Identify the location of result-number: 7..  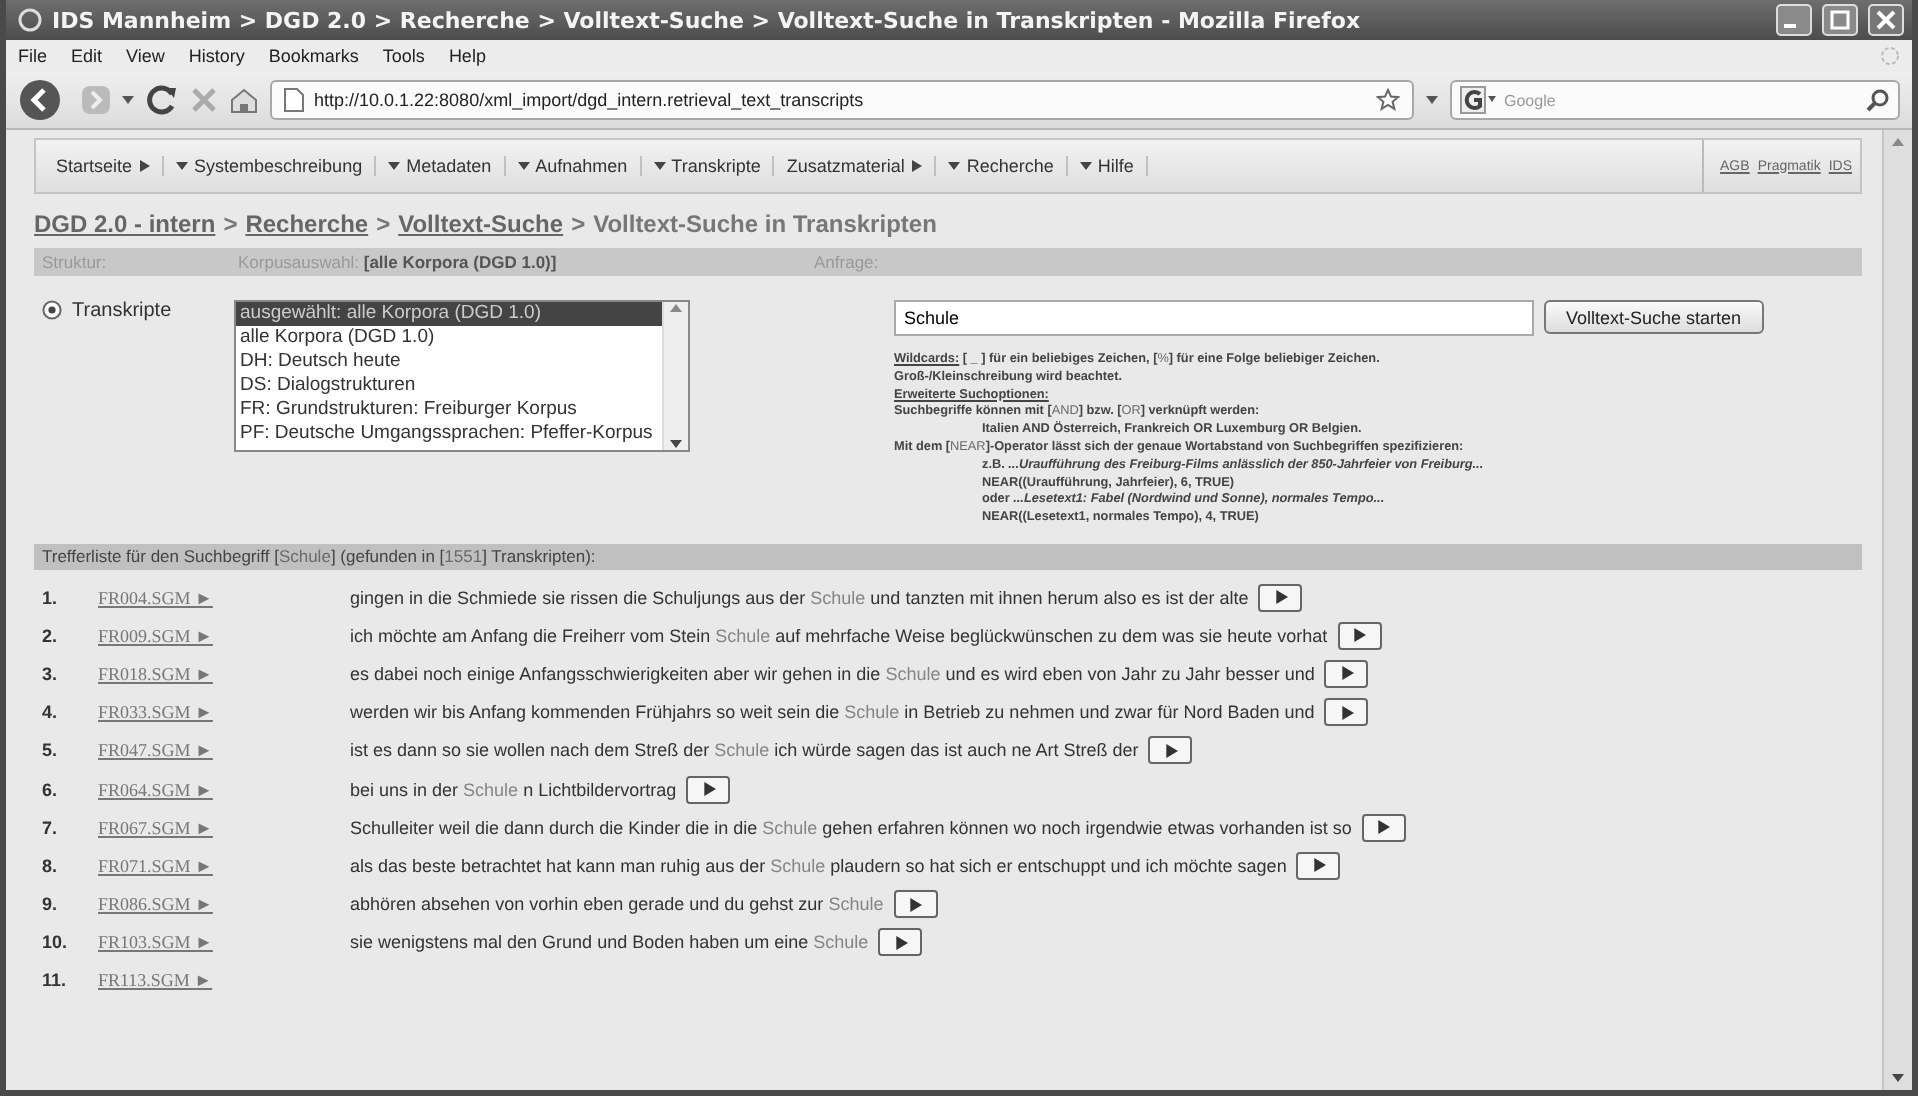
(51, 827).